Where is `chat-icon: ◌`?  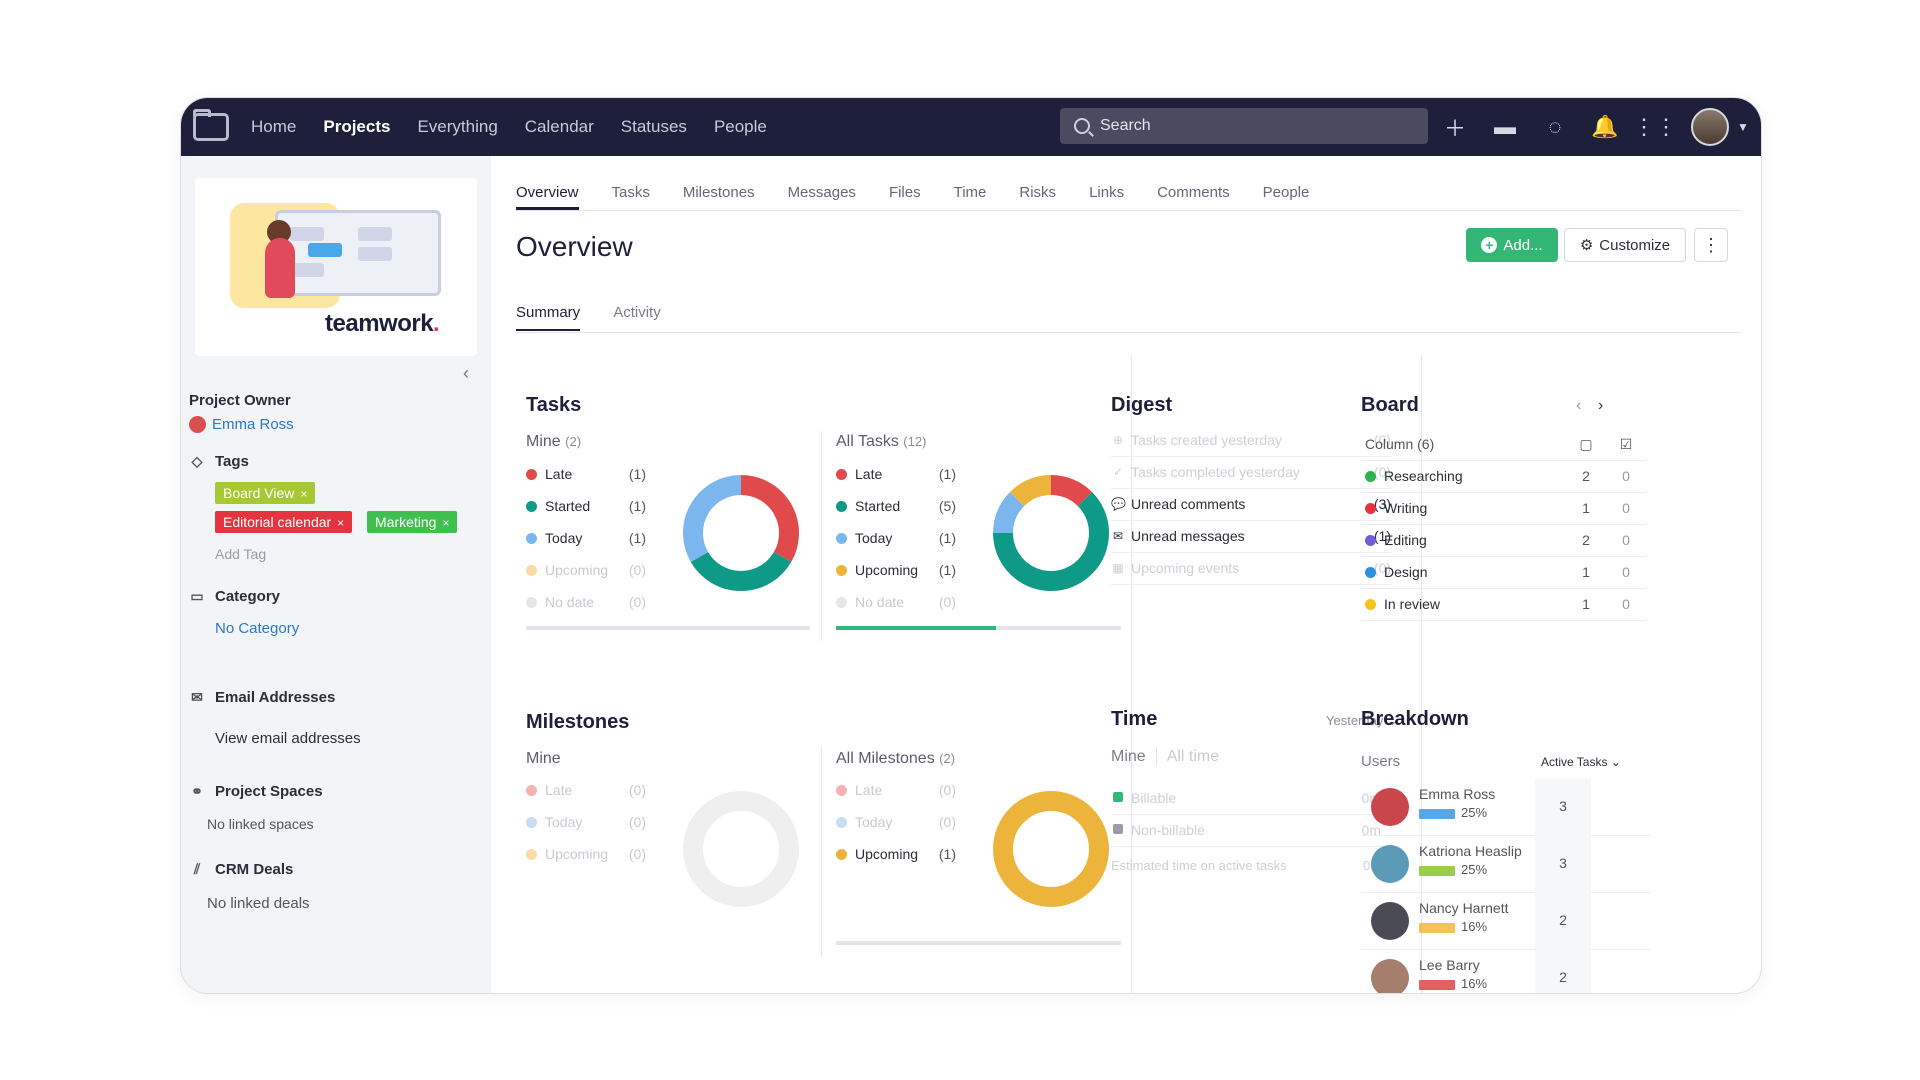
chat-icon: ◌ is located at coordinates (1555, 127).